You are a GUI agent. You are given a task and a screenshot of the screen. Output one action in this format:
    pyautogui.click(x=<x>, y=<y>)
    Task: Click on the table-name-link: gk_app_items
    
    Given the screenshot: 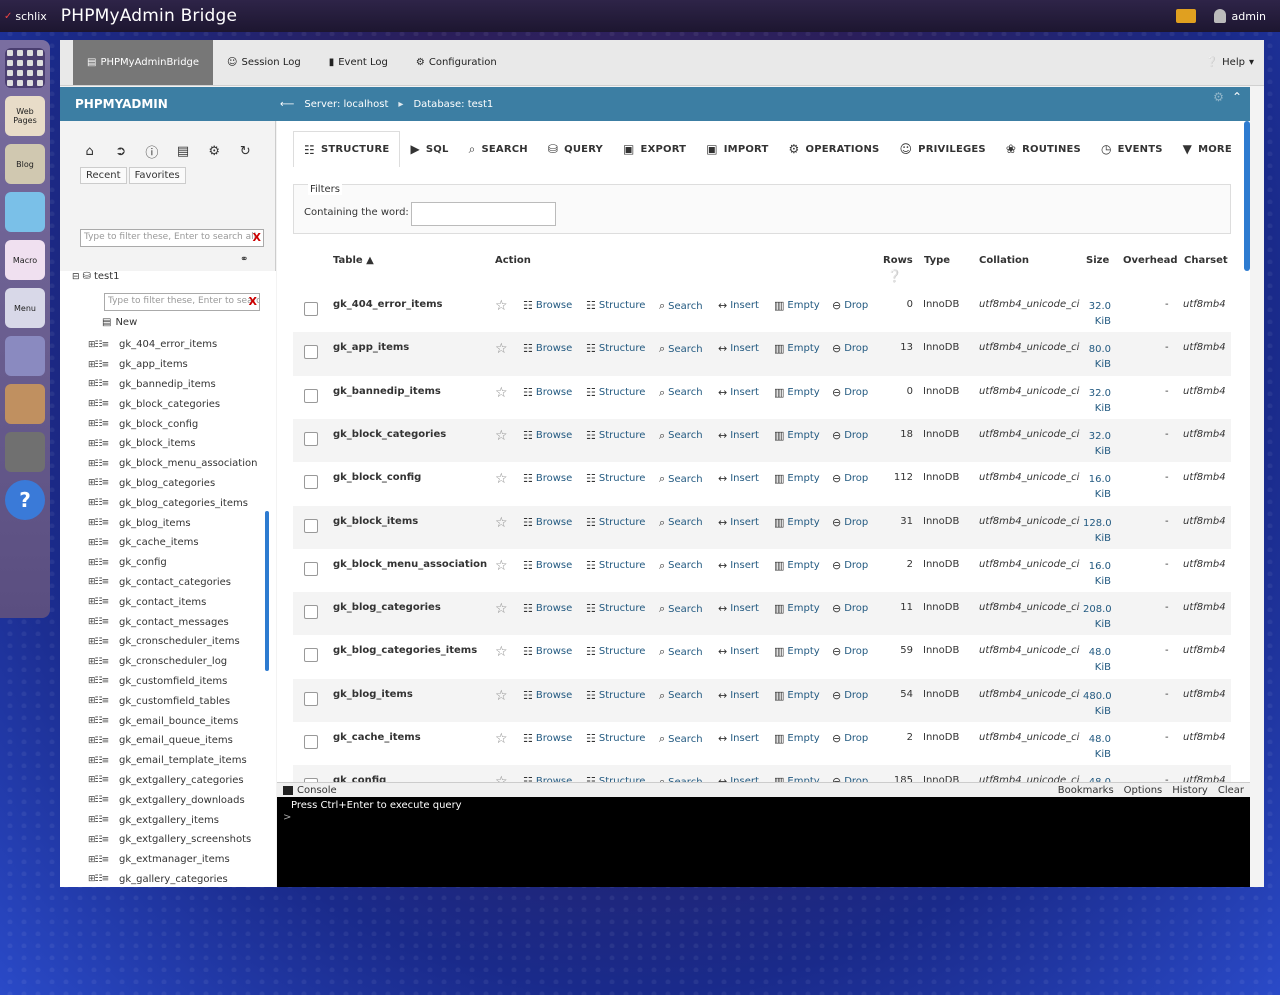 What is the action you would take?
    pyautogui.click(x=371, y=347)
    